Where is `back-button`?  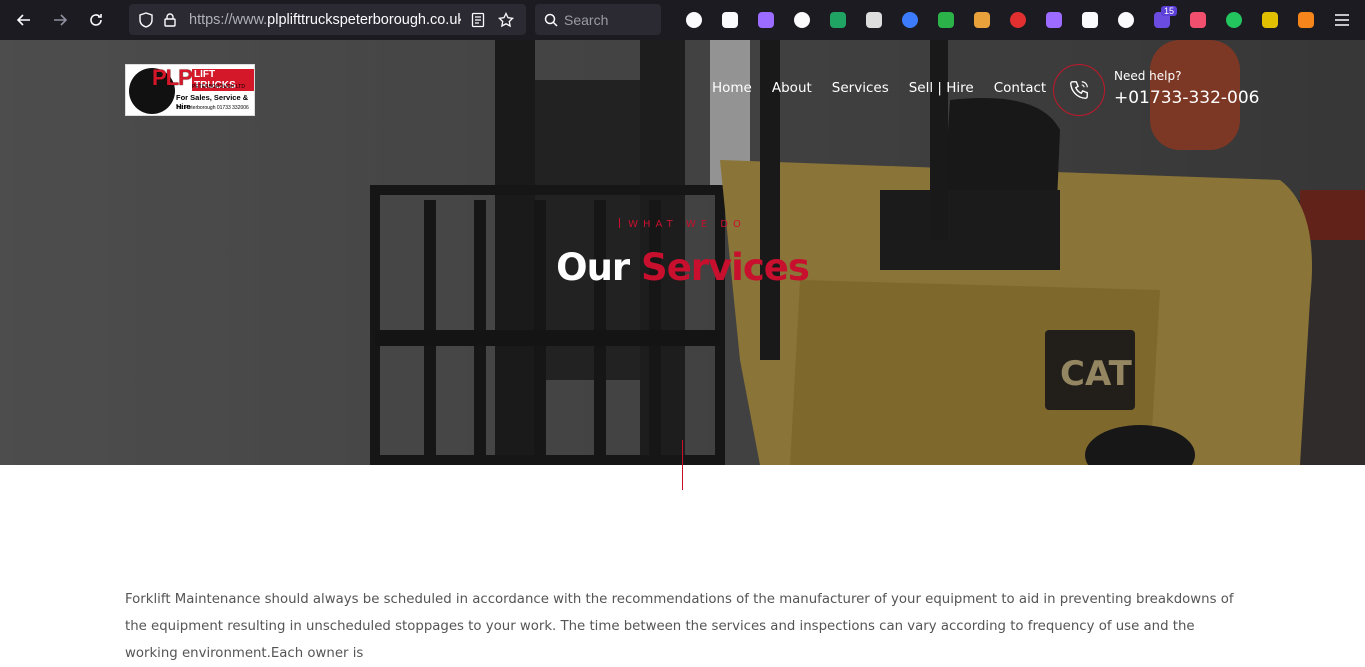 back-button is located at coordinates (24, 20).